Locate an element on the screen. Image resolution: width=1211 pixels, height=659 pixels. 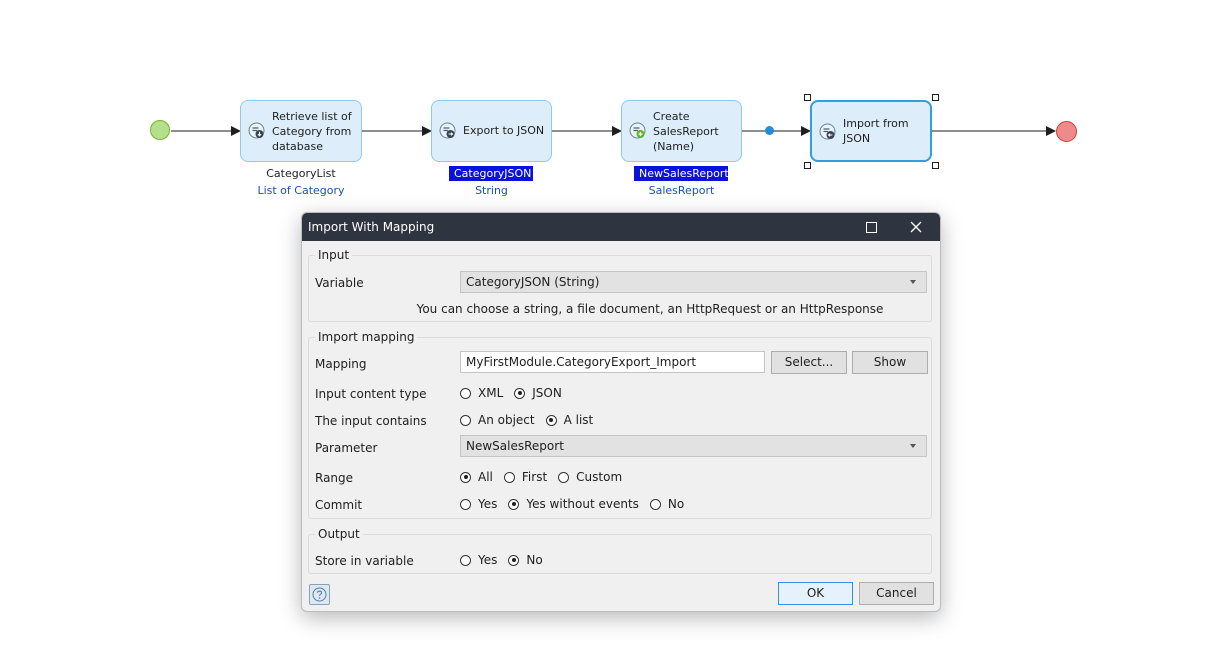
radio-commit-yes is located at coordinates (465, 504).